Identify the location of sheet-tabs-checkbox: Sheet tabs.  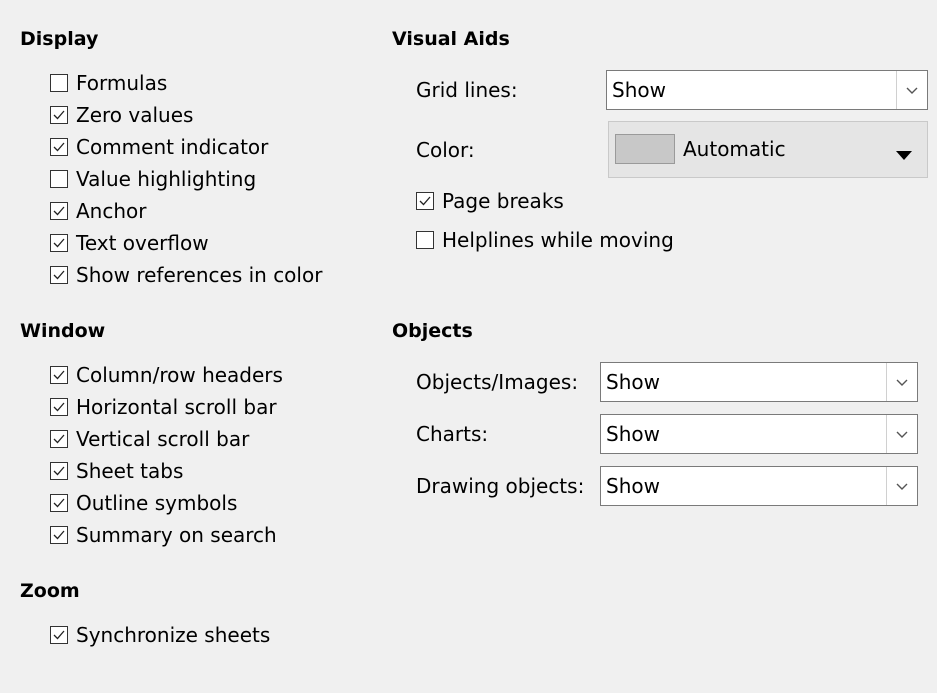
(116, 471).